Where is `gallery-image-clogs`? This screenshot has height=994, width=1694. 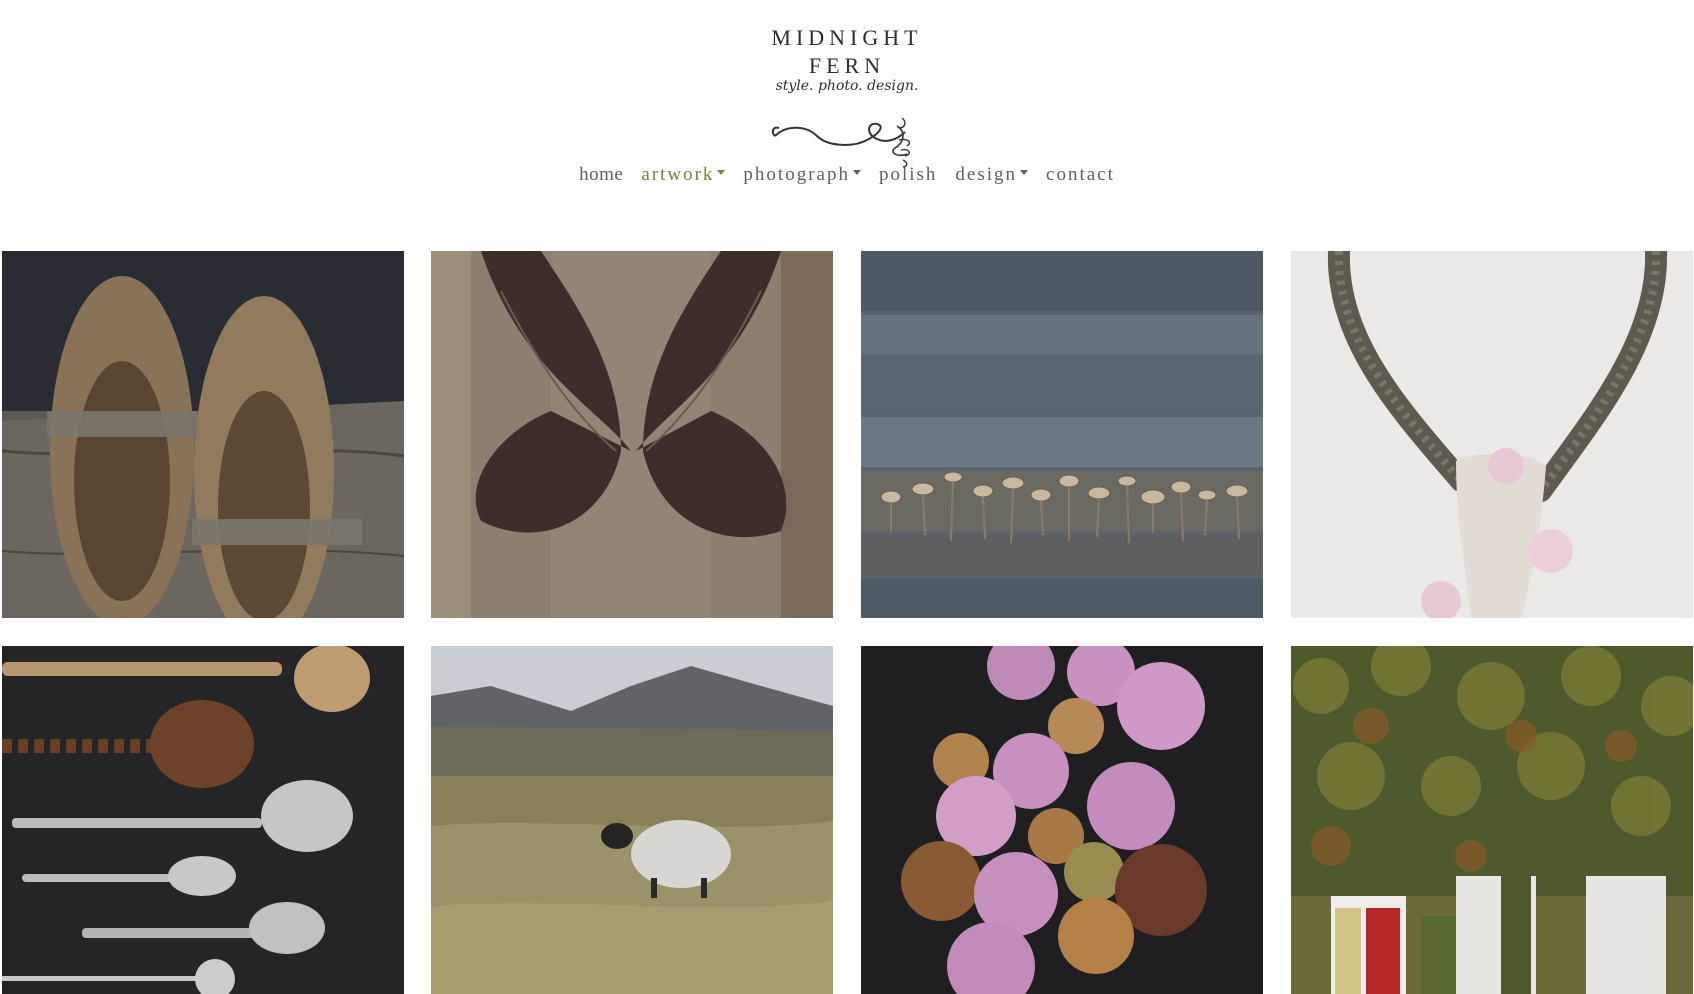
gallery-image-clogs is located at coordinates (203, 434).